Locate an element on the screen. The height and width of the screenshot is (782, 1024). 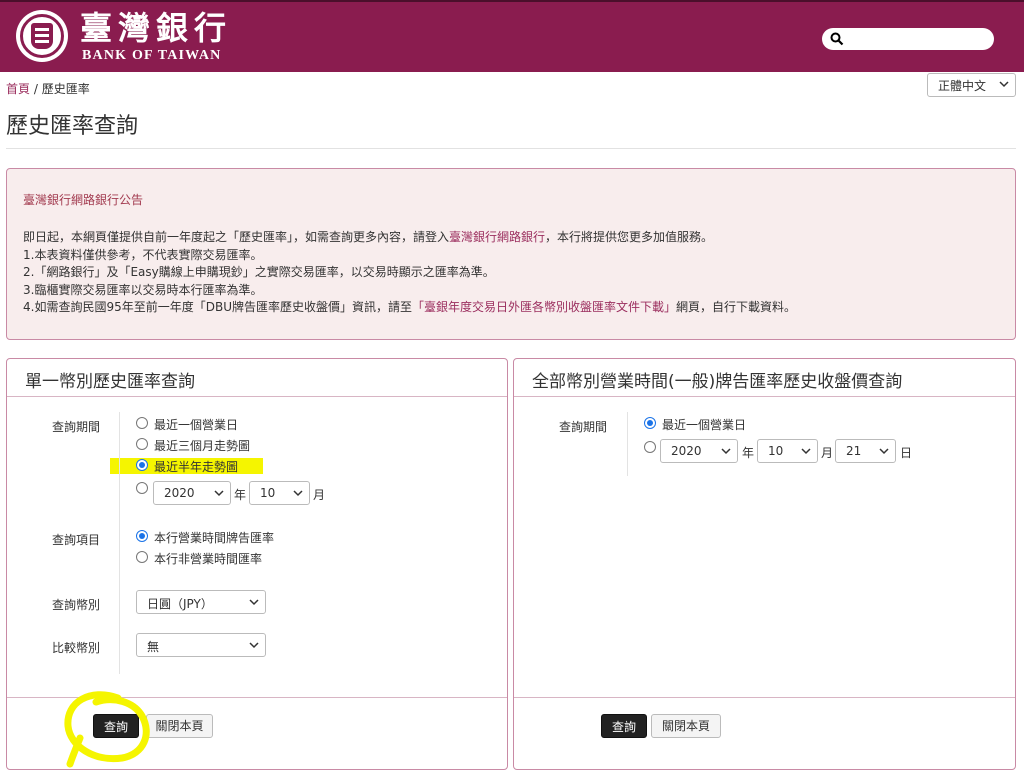
breadcrumb-current: 歷史匯率 is located at coordinates (65, 89).